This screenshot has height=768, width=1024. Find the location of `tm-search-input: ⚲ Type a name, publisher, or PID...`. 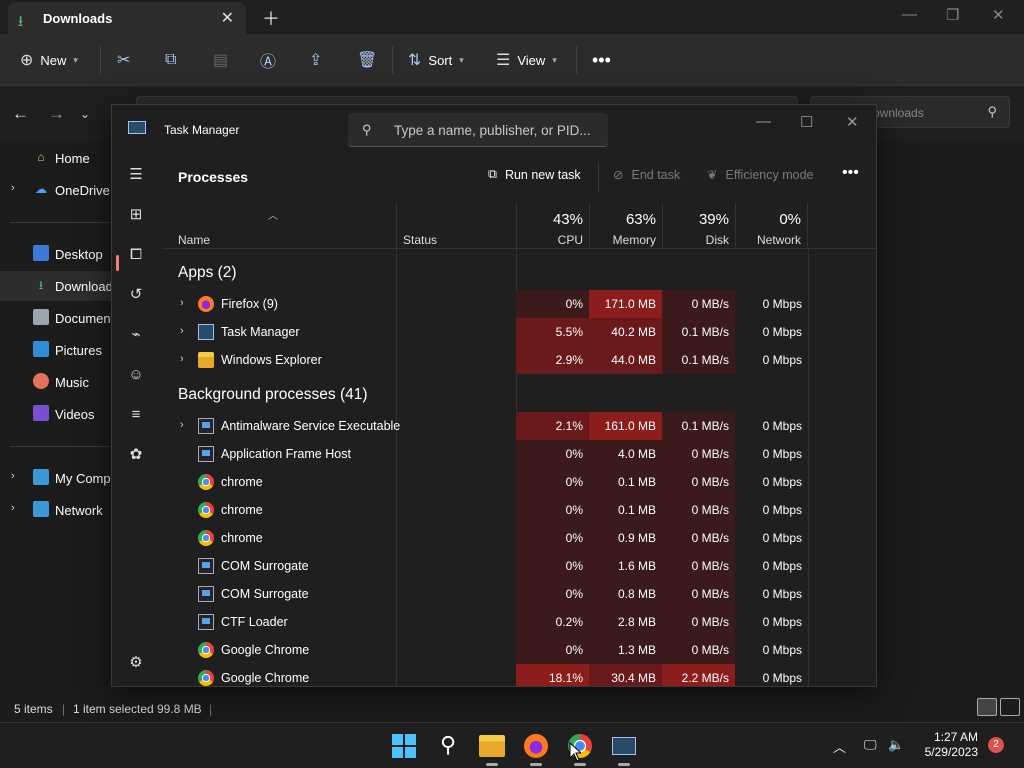

tm-search-input: ⚲ Type a name, publisher, or PID... is located at coordinates (478, 130).